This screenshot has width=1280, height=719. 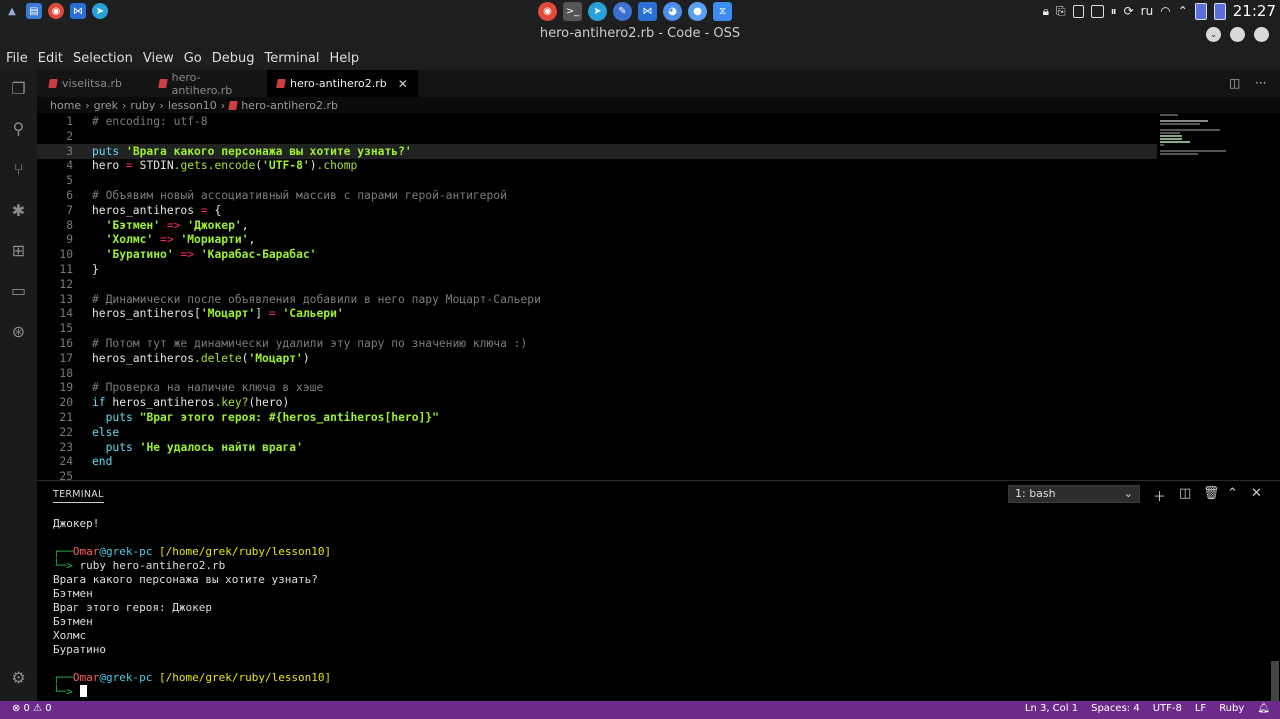 What do you see at coordinates (547, 11) in the screenshot?
I see `chrome-taskbar-icon: ◉` at bounding box center [547, 11].